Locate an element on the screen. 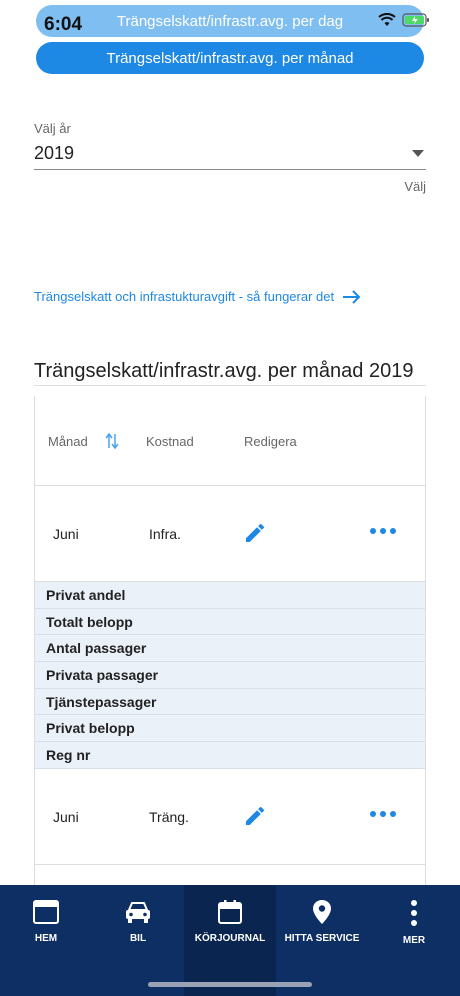  nav-item-hitta-service: HITTA SERVICE is located at coordinates (322, 940).